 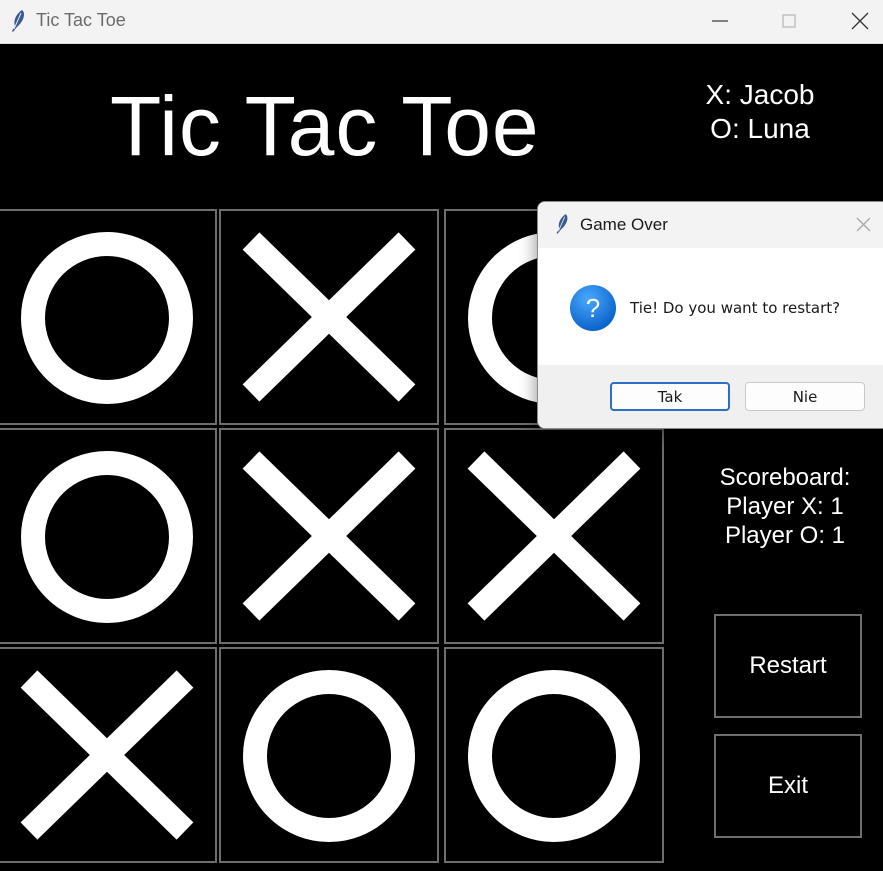 What do you see at coordinates (788, 666) in the screenshot?
I see `restart-button: Restart` at bounding box center [788, 666].